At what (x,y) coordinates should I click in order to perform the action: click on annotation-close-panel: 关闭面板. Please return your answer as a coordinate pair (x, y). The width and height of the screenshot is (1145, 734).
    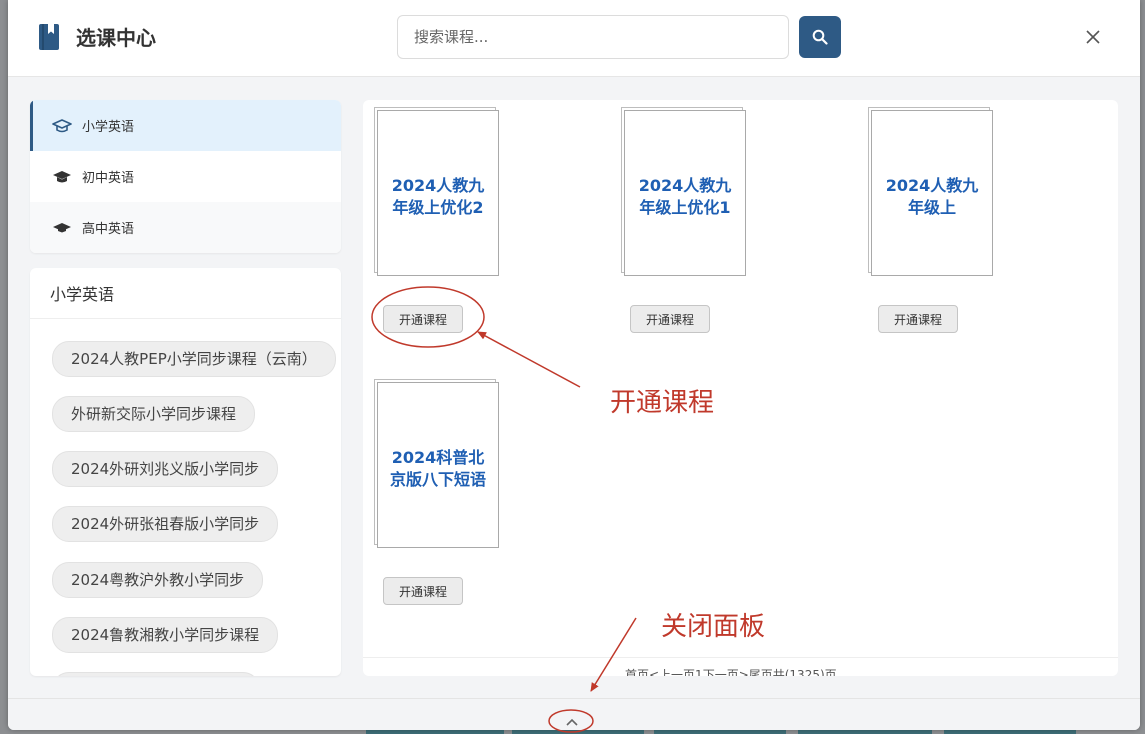
    Looking at the image, I should click on (713, 627).